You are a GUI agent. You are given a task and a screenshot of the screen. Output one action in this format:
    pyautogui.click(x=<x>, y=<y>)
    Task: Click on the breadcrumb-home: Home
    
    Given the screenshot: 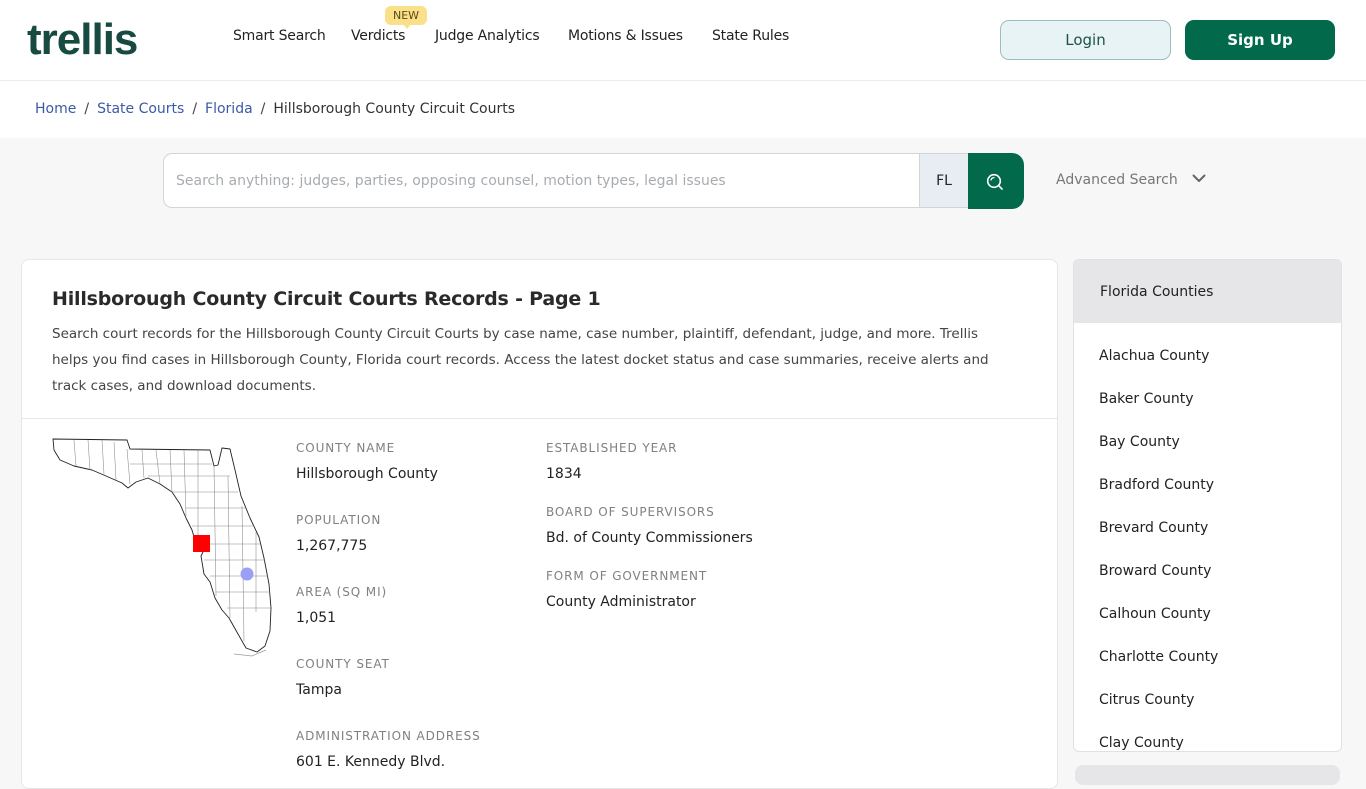 What is the action you would take?
    pyautogui.click(x=55, y=109)
    